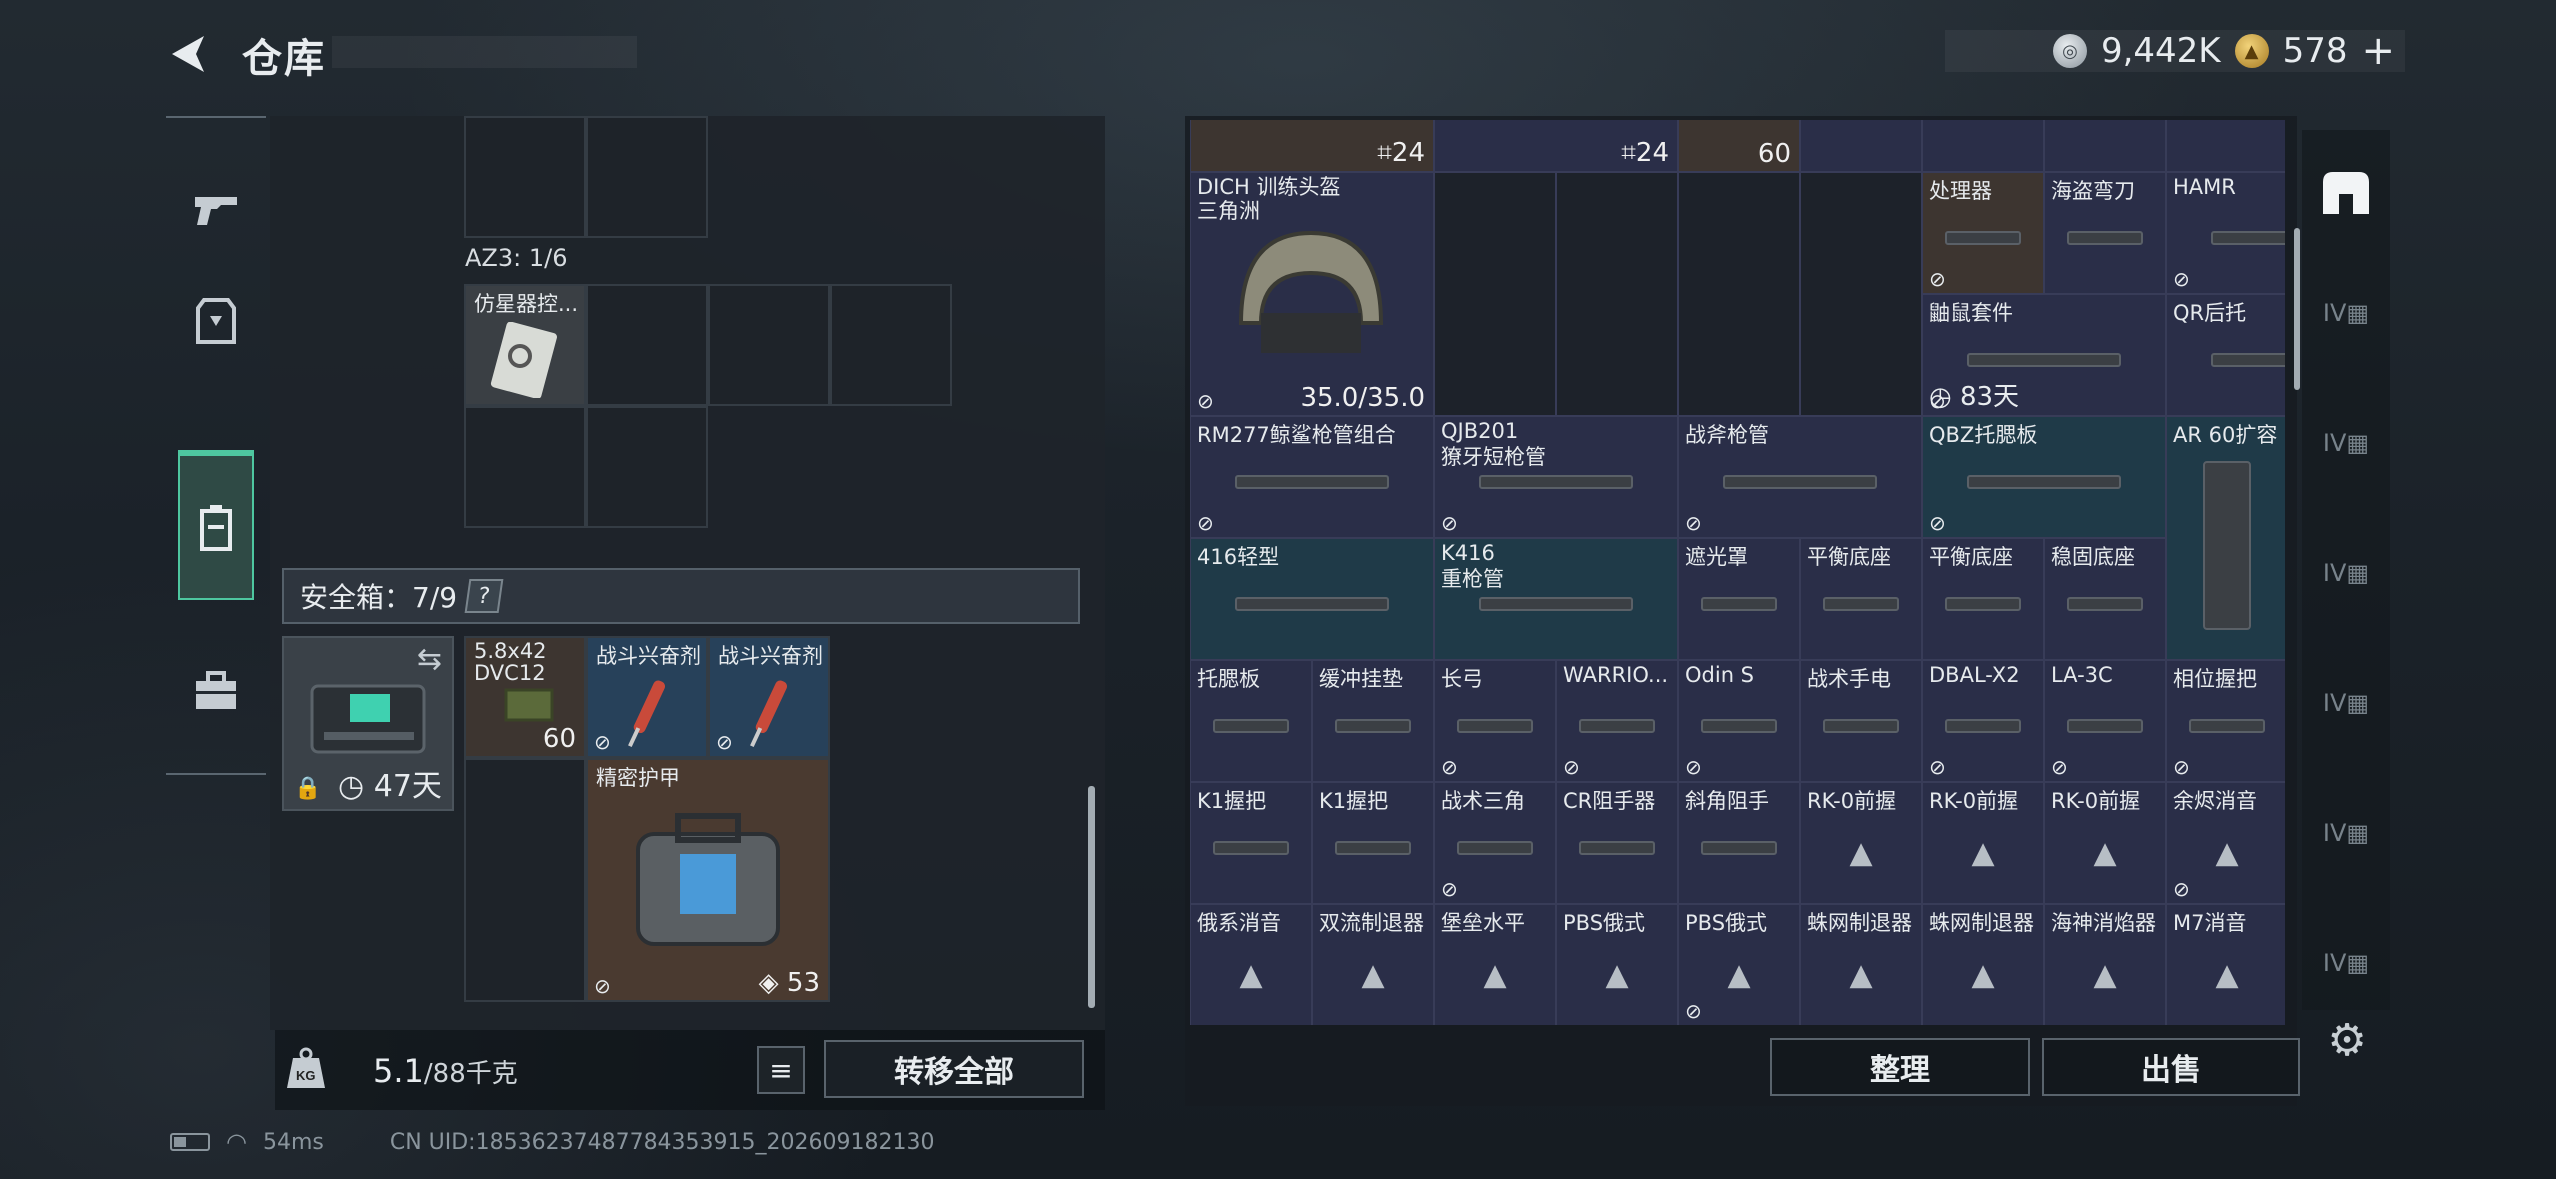 The image size is (2556, 1179). I want to click on storage-item: 416轻型, so click(1312, 599).